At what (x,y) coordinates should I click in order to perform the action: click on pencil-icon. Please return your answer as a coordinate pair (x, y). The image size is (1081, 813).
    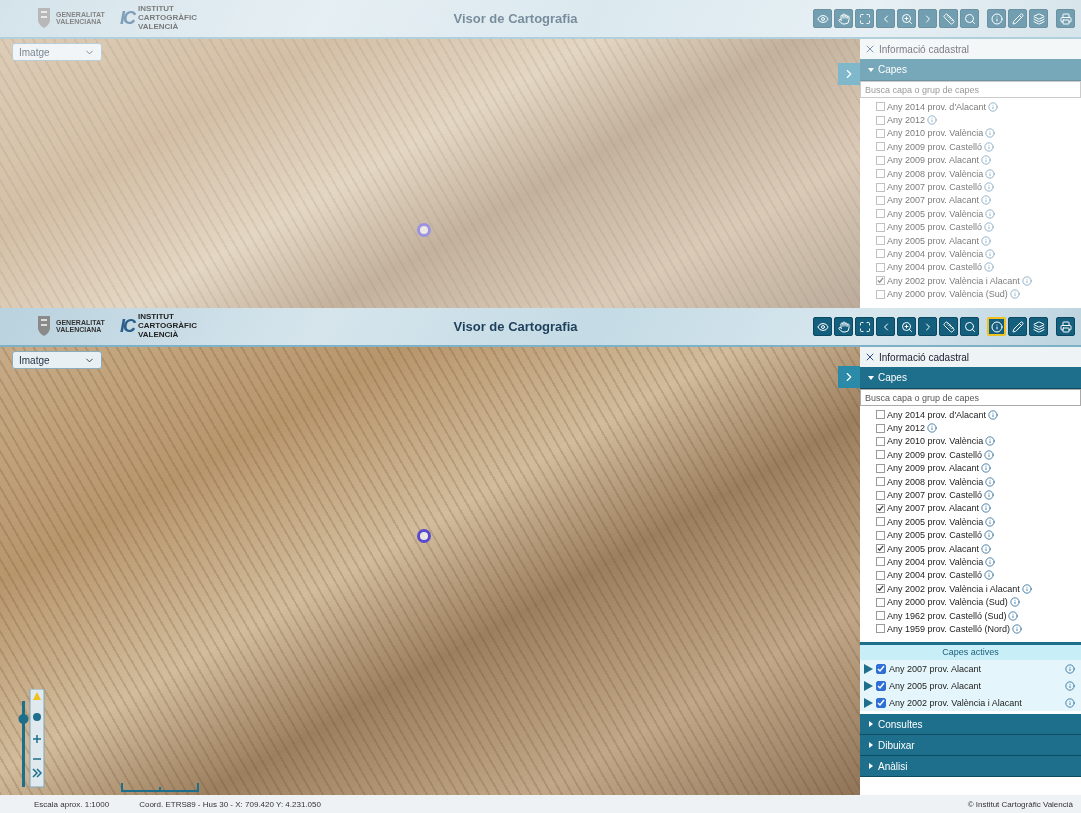
    Looking at the image, I should click on (1017, 326).